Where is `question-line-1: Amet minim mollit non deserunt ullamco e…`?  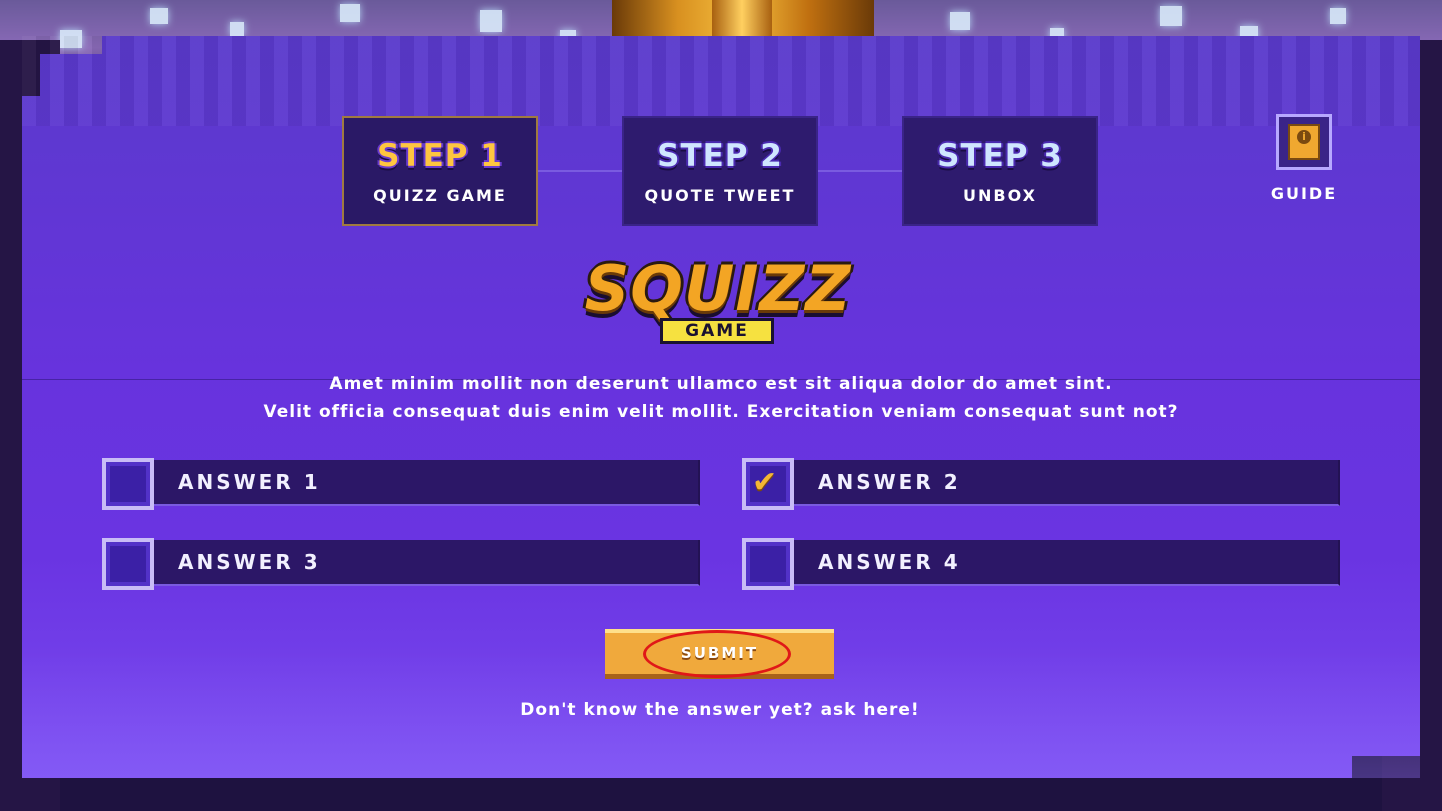 question-line-1: Amet minim mollit non deserunt ullamco e… is located at coordinates (721, 384).